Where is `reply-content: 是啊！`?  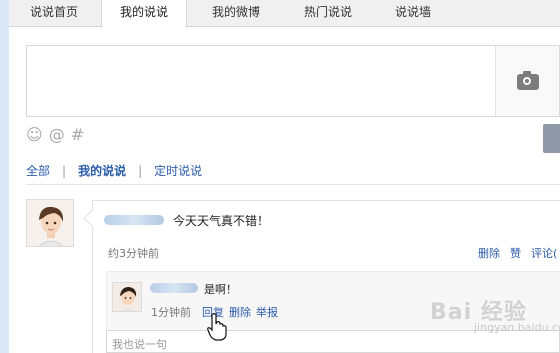 reply-content: 是啊！ is located at coordinates (220, 289).